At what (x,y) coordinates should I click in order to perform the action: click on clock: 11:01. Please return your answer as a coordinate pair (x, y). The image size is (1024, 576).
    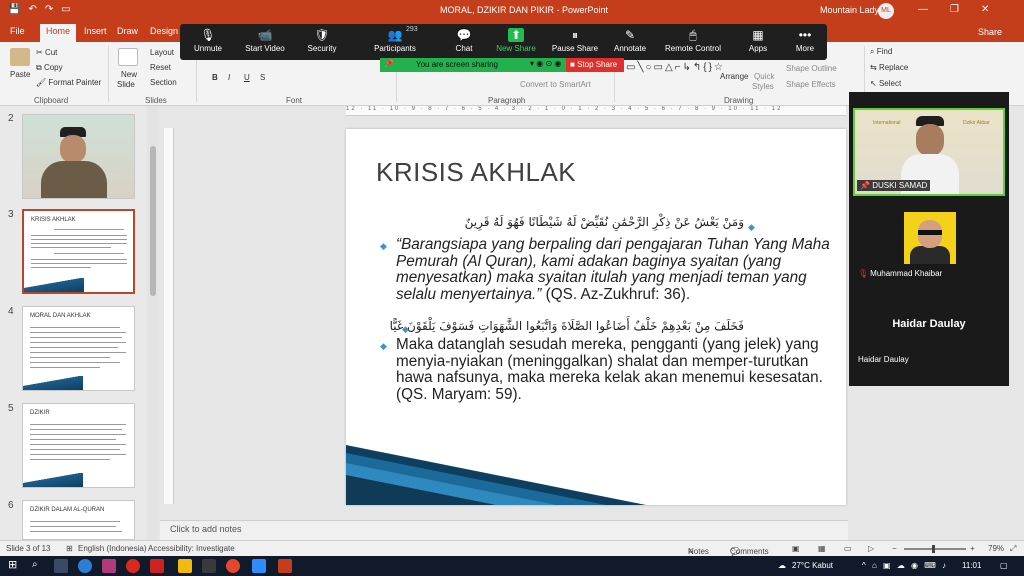
    Looking at the image, I should click on (971, 565).